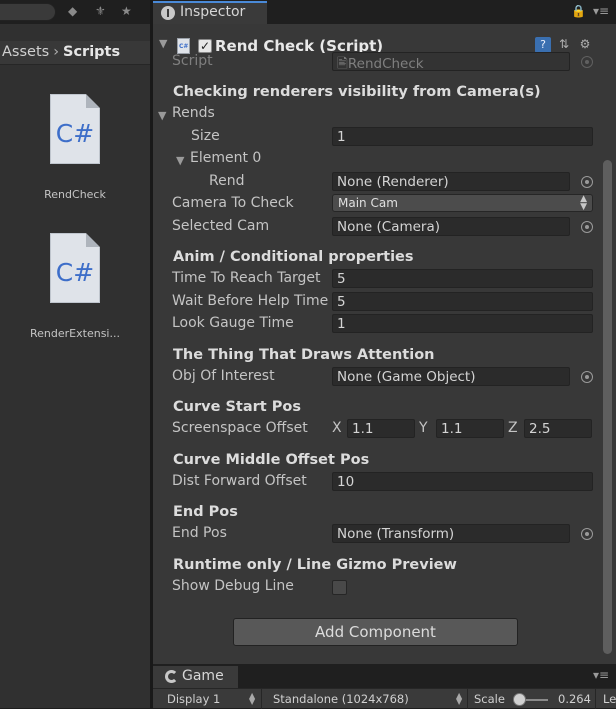 The image size is (616, 709). I want to click on lock-icon: 🔒, so click(578, 11).